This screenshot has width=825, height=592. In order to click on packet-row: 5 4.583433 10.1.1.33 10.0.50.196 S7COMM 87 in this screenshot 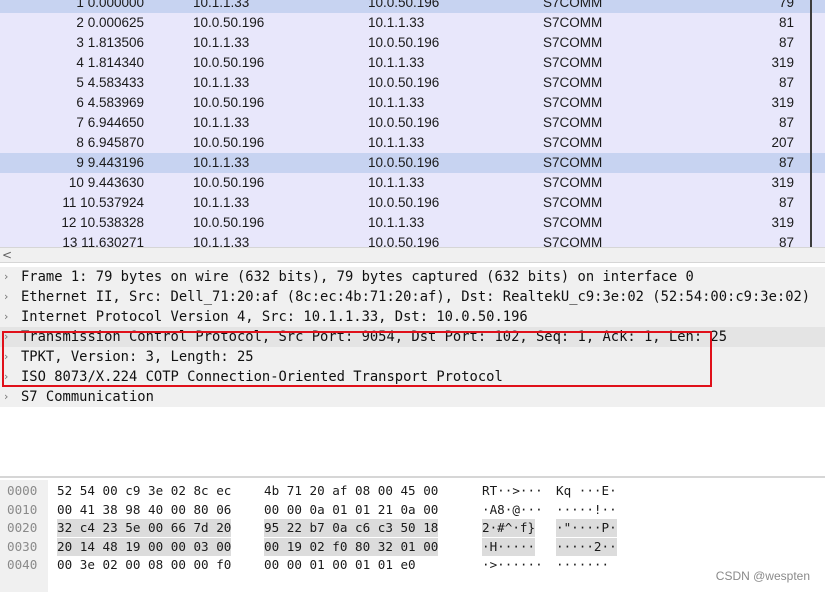, I will do `click(412, 83)`.